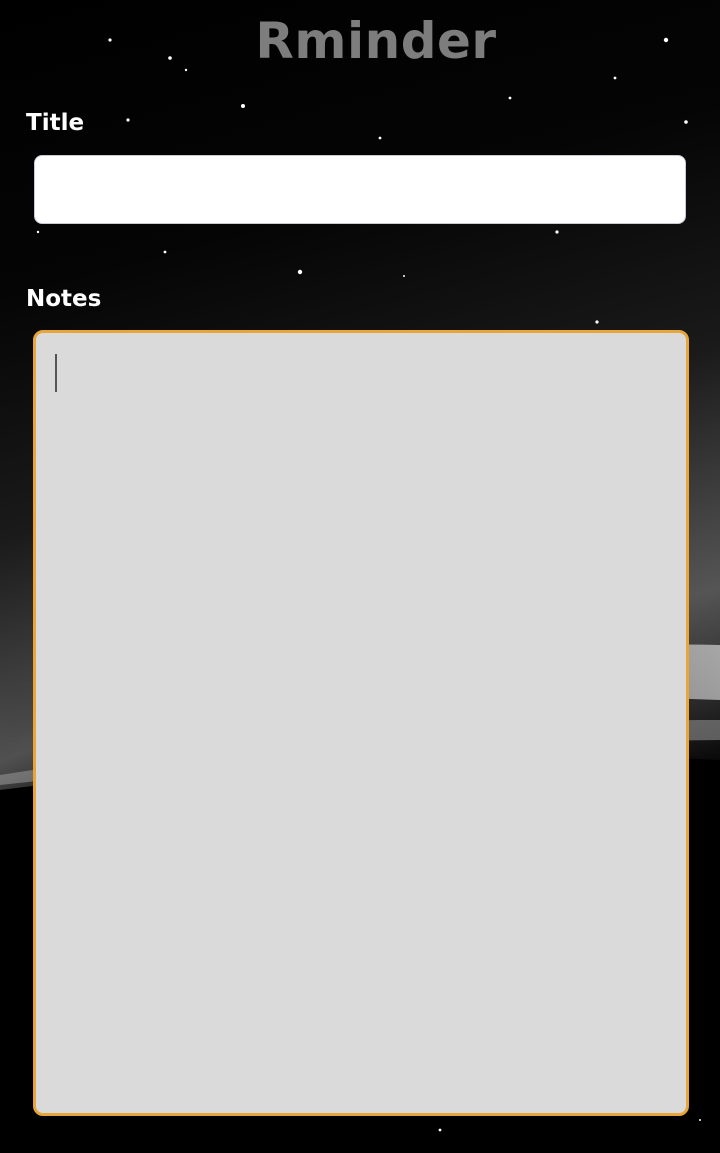  I want to click on app-title: Rminder, so click(376, 41).